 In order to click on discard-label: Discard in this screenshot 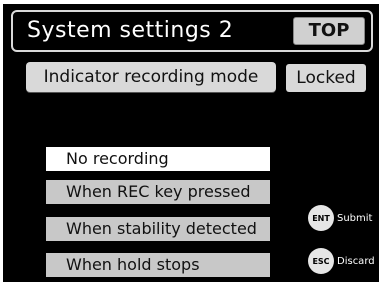, I will do `click(356, 261)`.